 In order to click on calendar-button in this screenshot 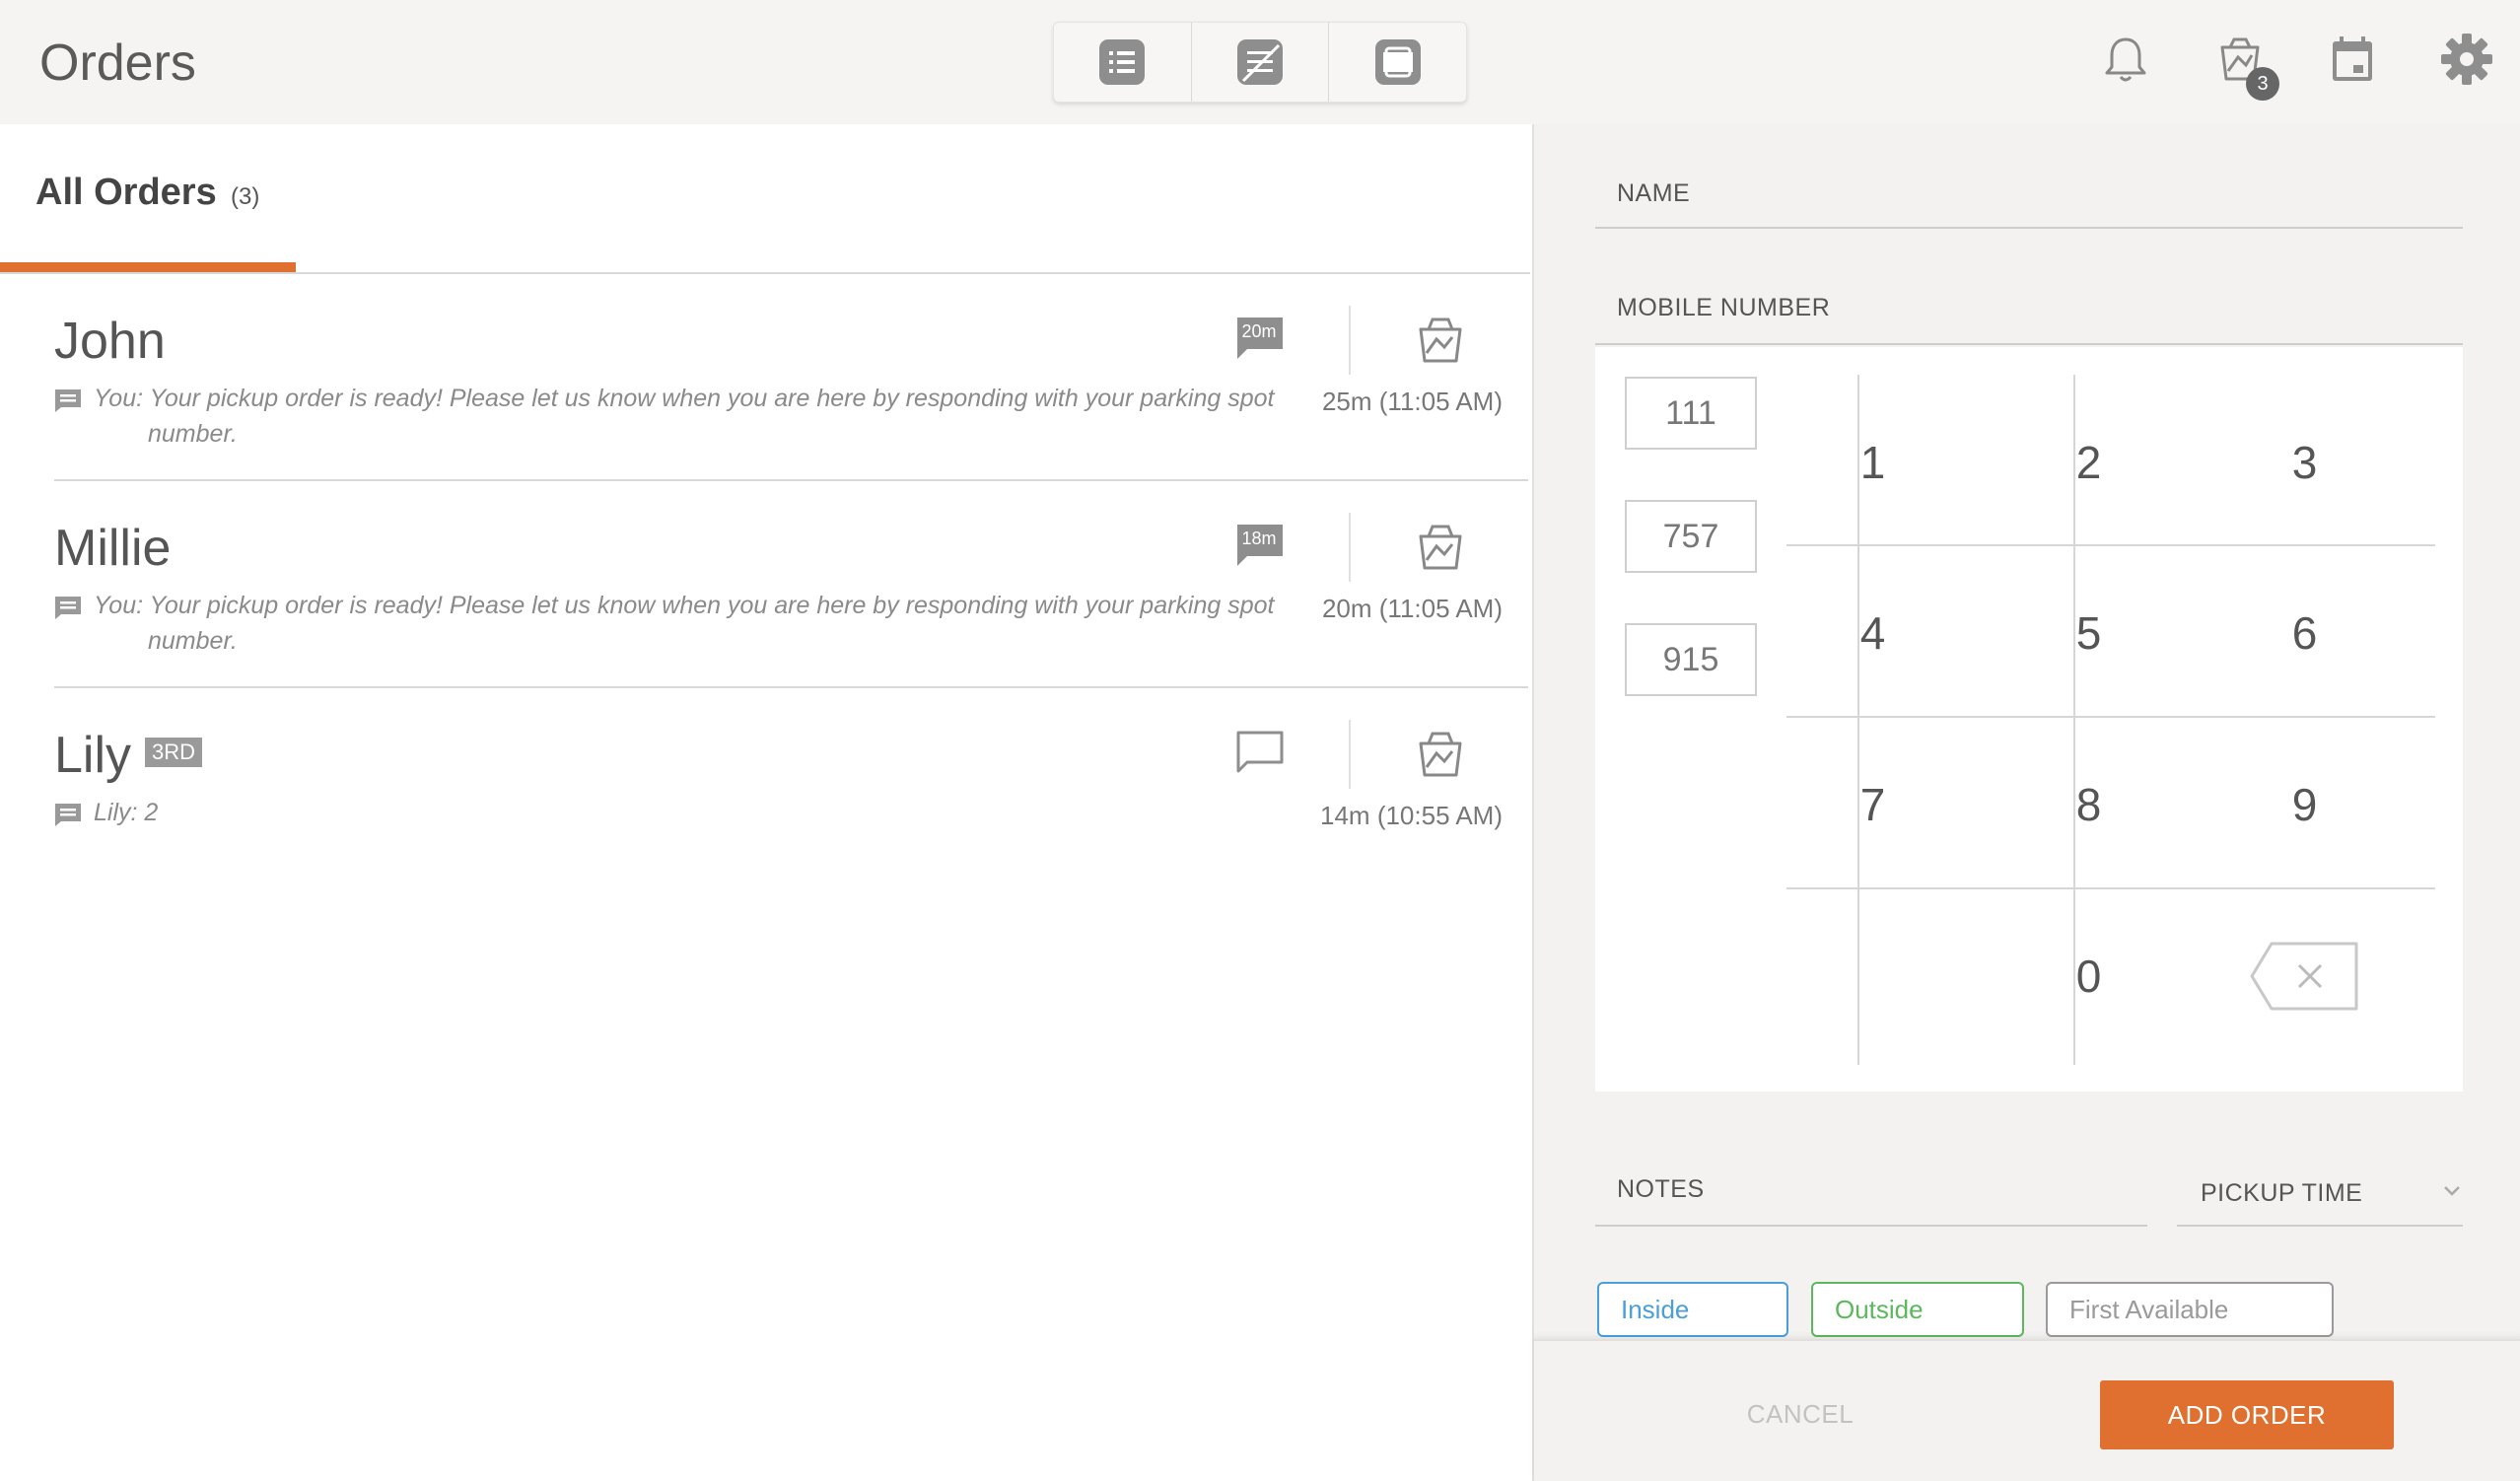, I will do `click(2352, 59)`.